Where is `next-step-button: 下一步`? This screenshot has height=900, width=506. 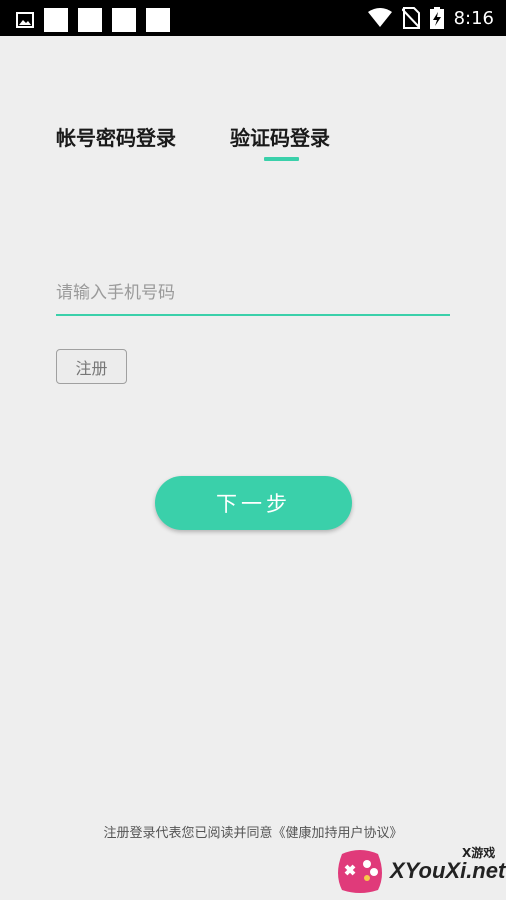
next-step-button: 下一步 is located at coordinates (253, 503).